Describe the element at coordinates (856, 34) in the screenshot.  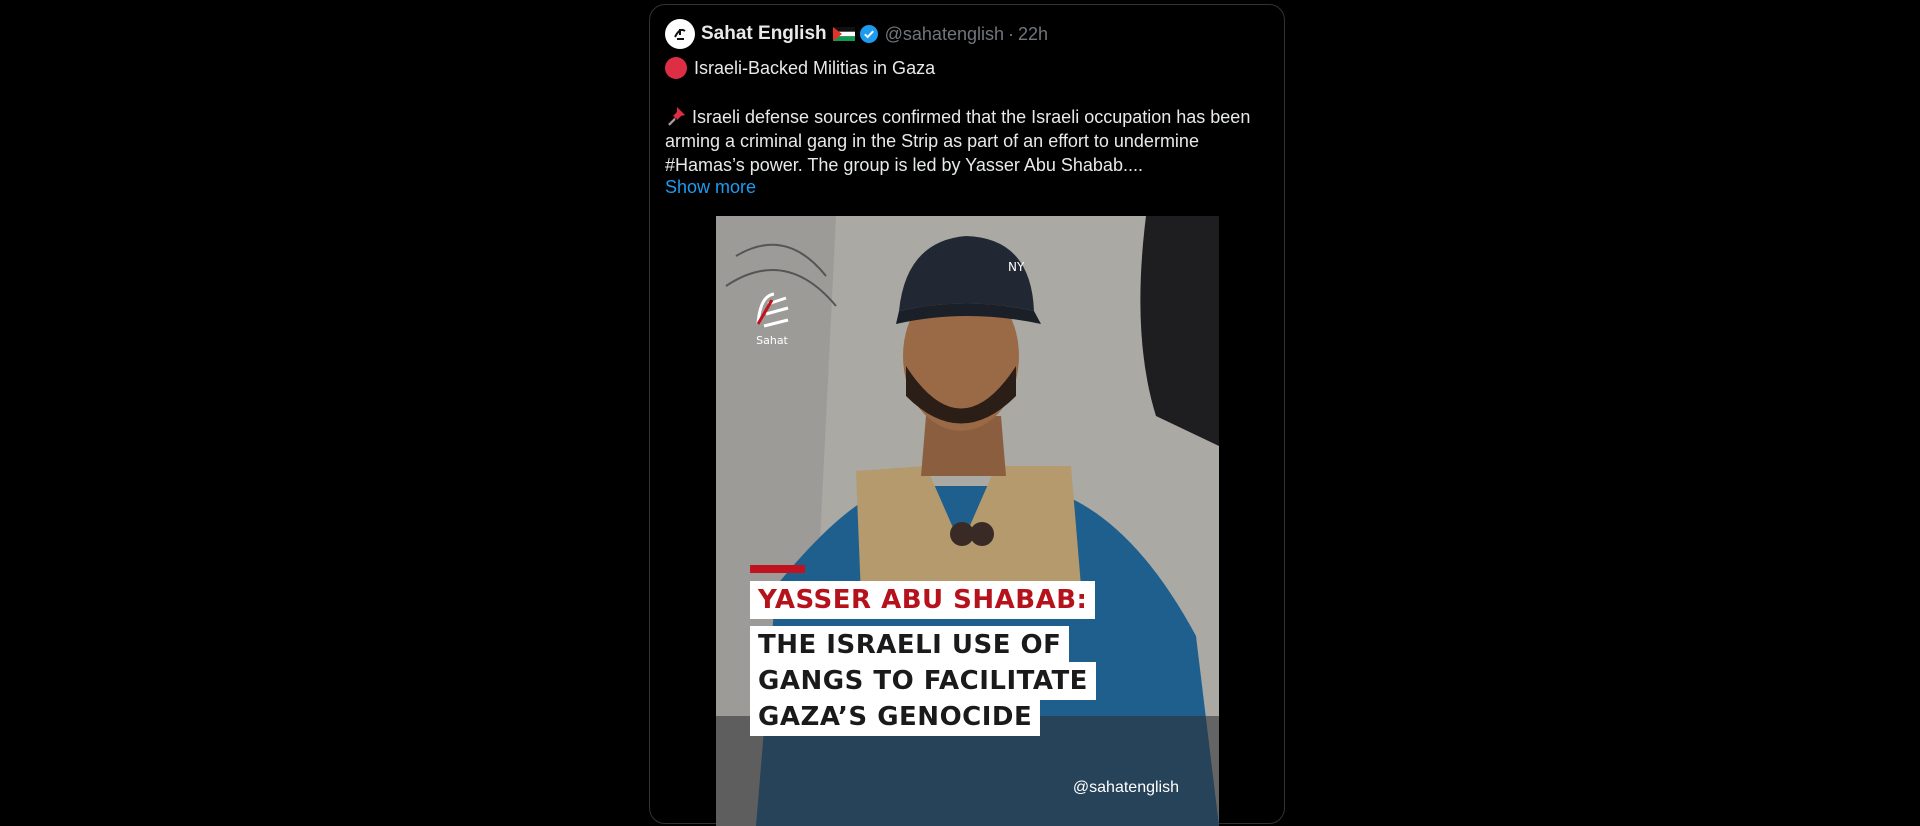
I see `tweet-header: Sahat English @sahatenglish · 22h` at that location.